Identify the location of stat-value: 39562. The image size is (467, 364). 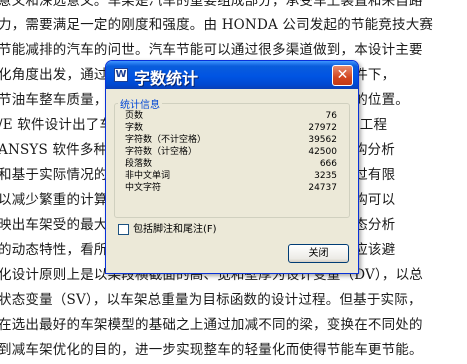
(322, 140).